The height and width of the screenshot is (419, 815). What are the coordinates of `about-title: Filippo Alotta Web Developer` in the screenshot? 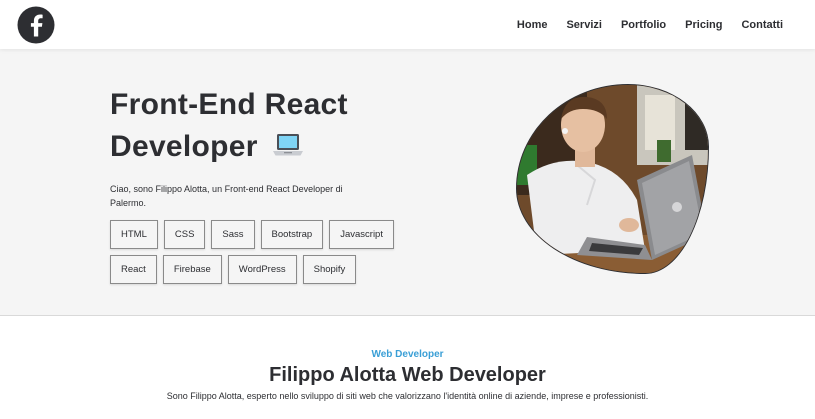 It's located at (407, 375).